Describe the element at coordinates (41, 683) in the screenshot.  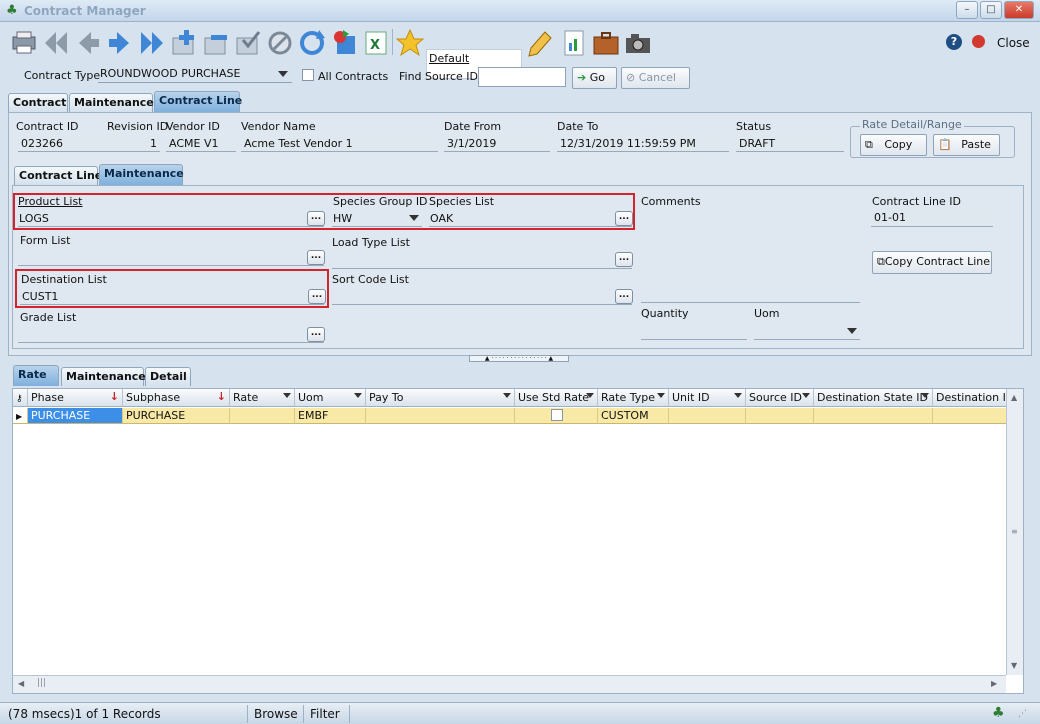
I see `scroll-grip-icon: |||` at that location.